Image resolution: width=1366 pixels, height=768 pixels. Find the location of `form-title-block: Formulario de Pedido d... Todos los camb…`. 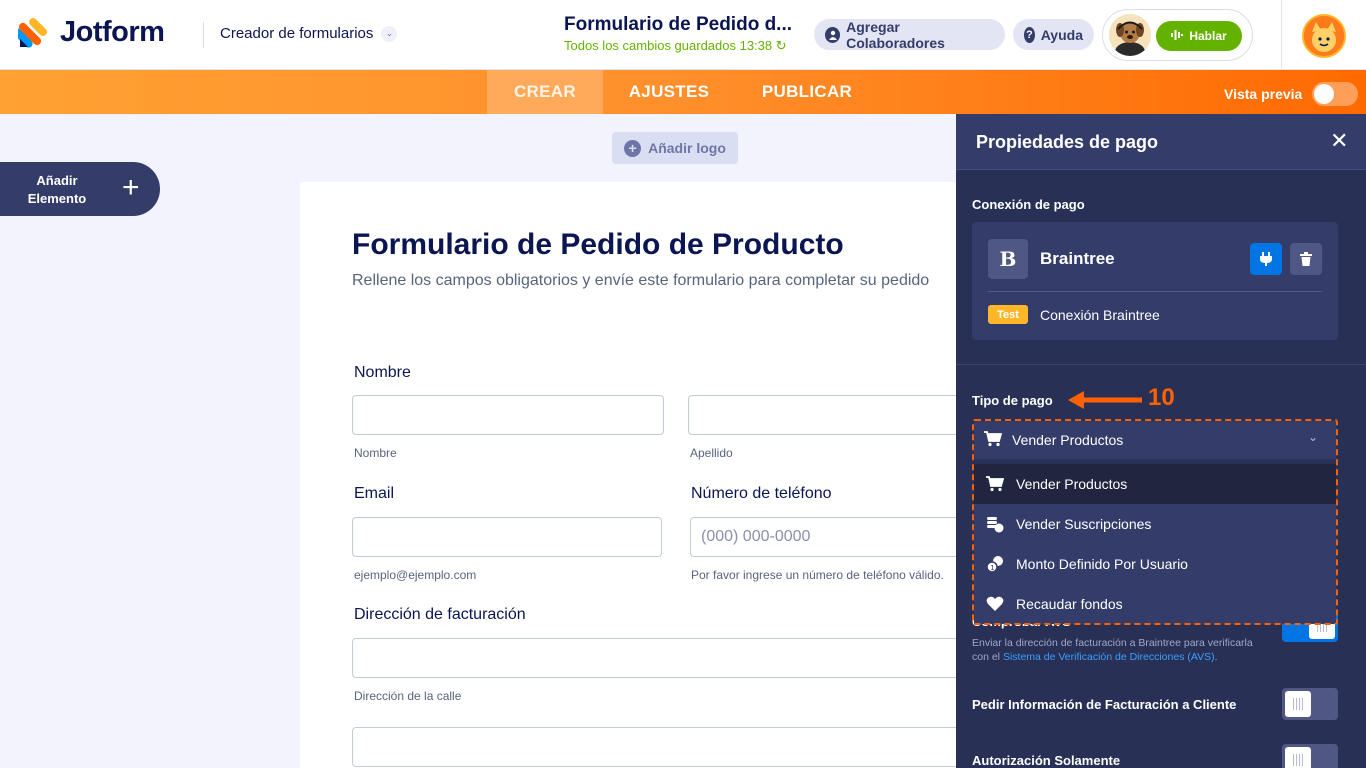

form-title-block: Formulario de Pedido d... Todos los camb… is located at coordinates (684, 34).